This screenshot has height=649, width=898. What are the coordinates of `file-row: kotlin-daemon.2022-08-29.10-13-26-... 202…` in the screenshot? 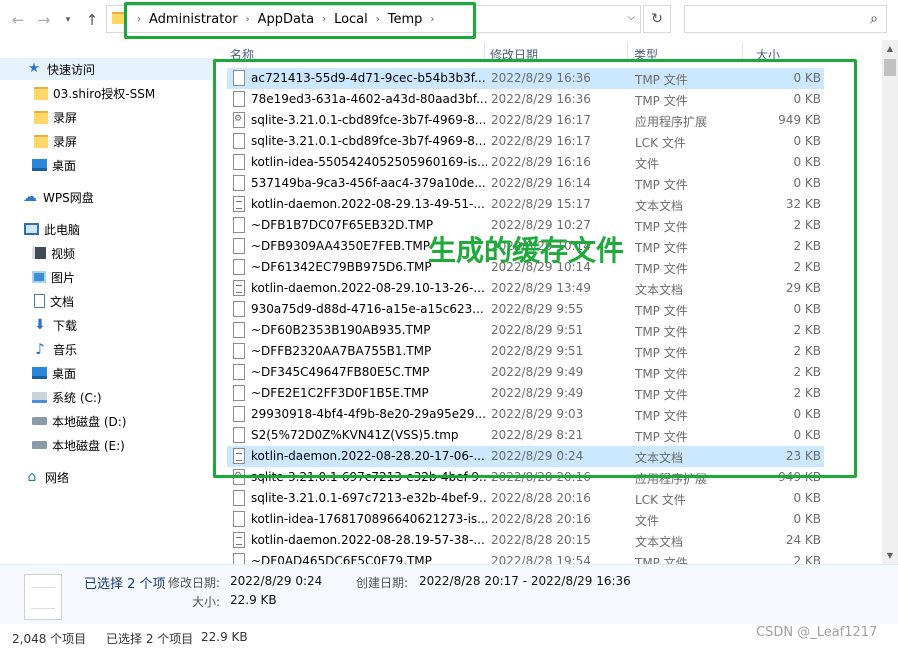 It's located at (525, 288).